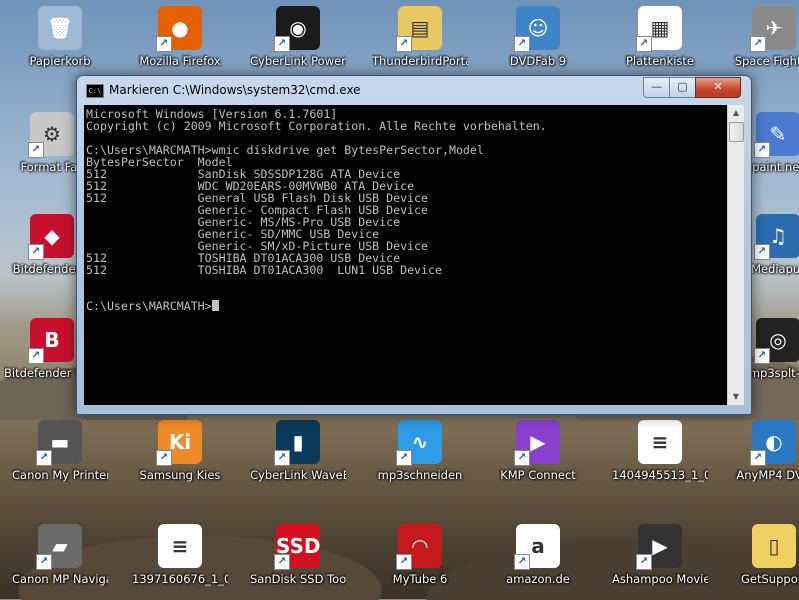 This screenshot has width=799, height=600. I want to click on desktop-icon-dvdfab: ☺ ↗ DVDFab 9, so click(538, 37).